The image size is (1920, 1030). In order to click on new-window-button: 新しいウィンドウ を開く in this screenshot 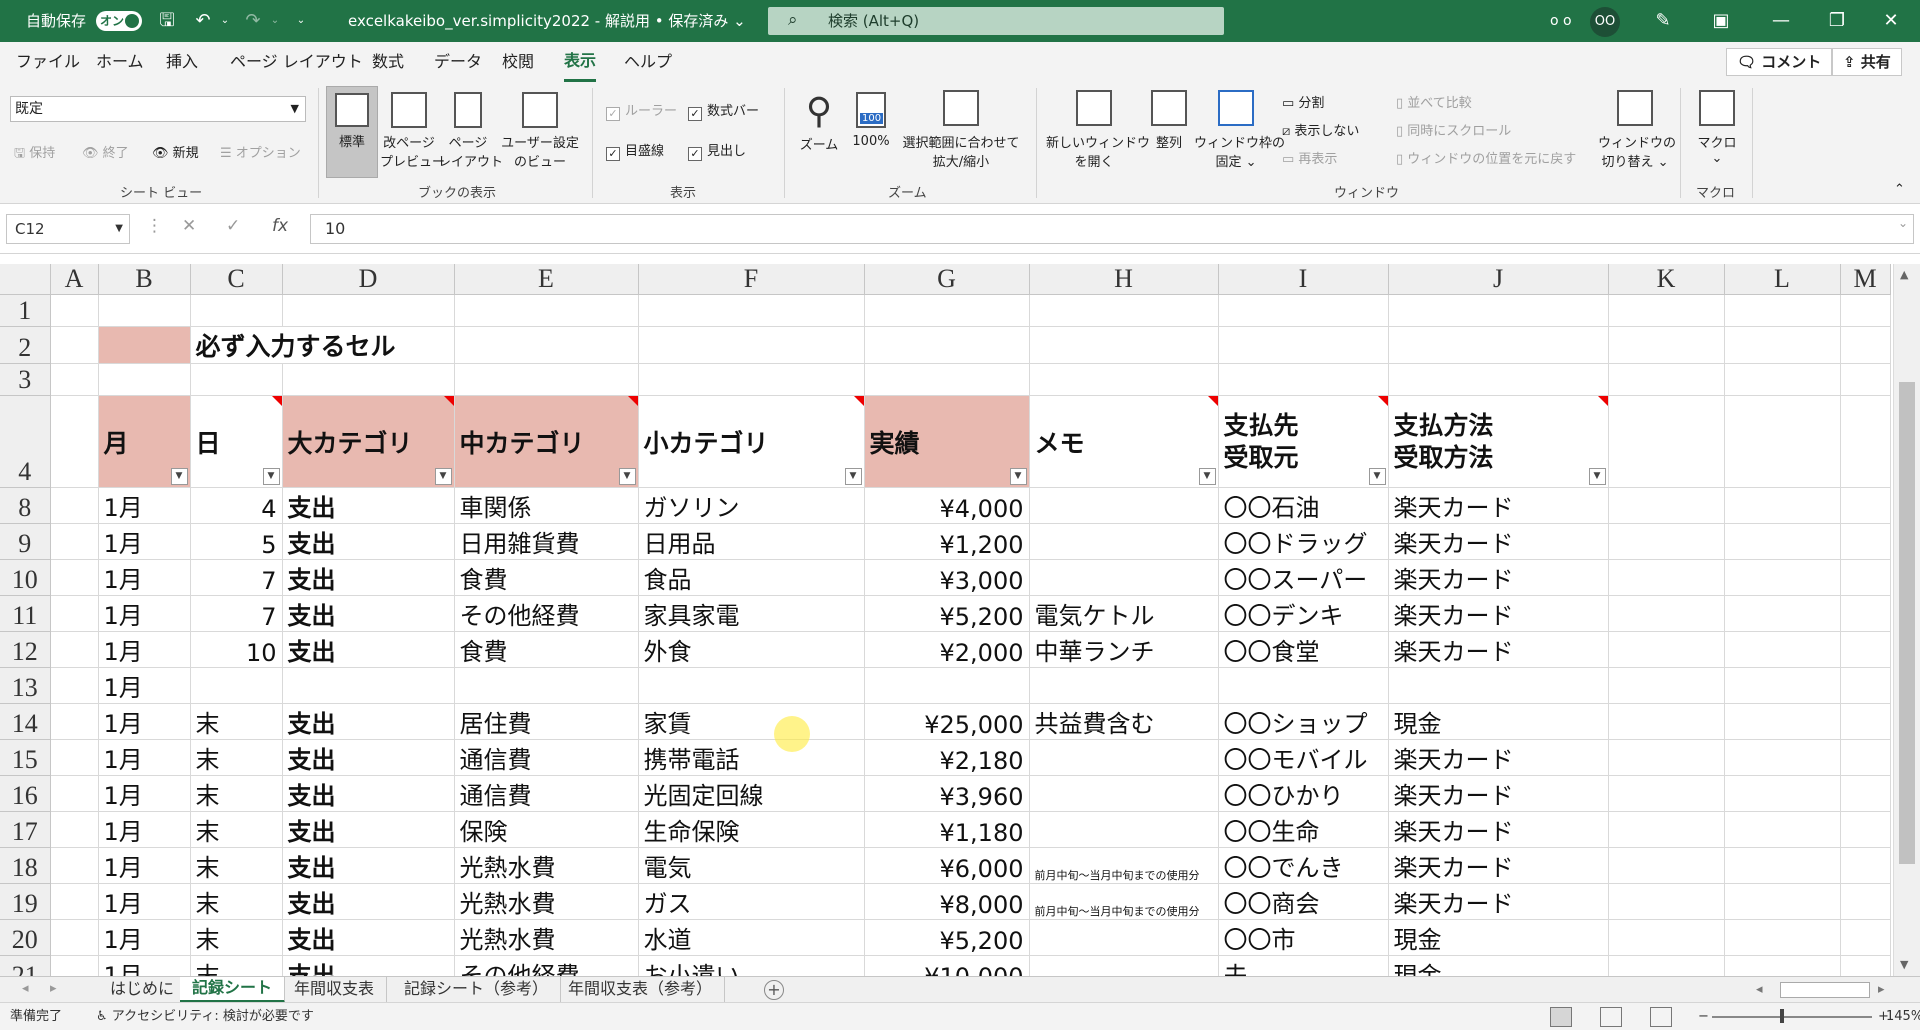, I will do `click(1098, 130)`.